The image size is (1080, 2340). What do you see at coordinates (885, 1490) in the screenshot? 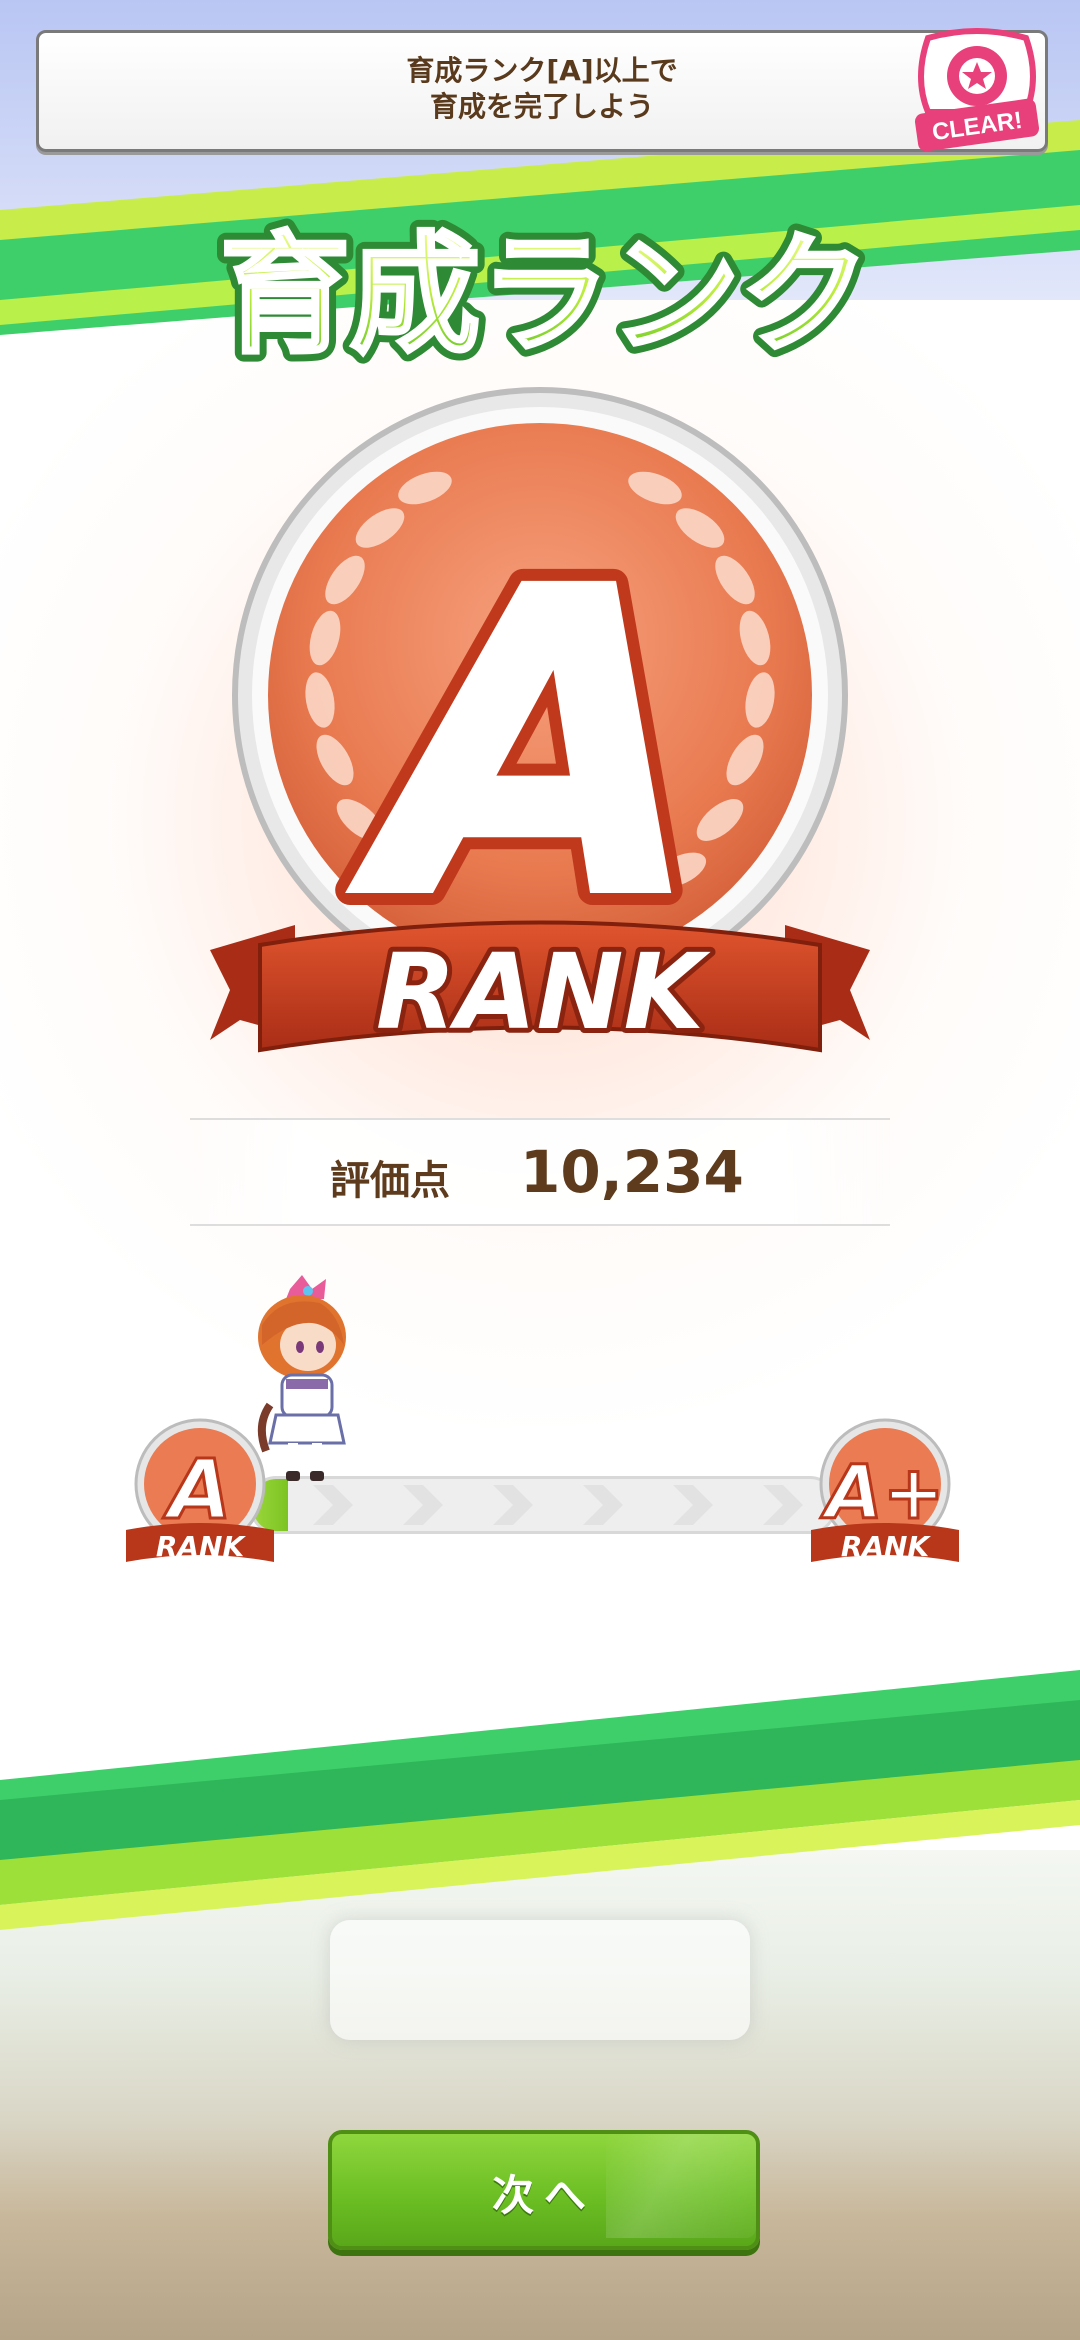
I see `next-rank-medal: A+ RANK` at bounding box center [885, 1490].